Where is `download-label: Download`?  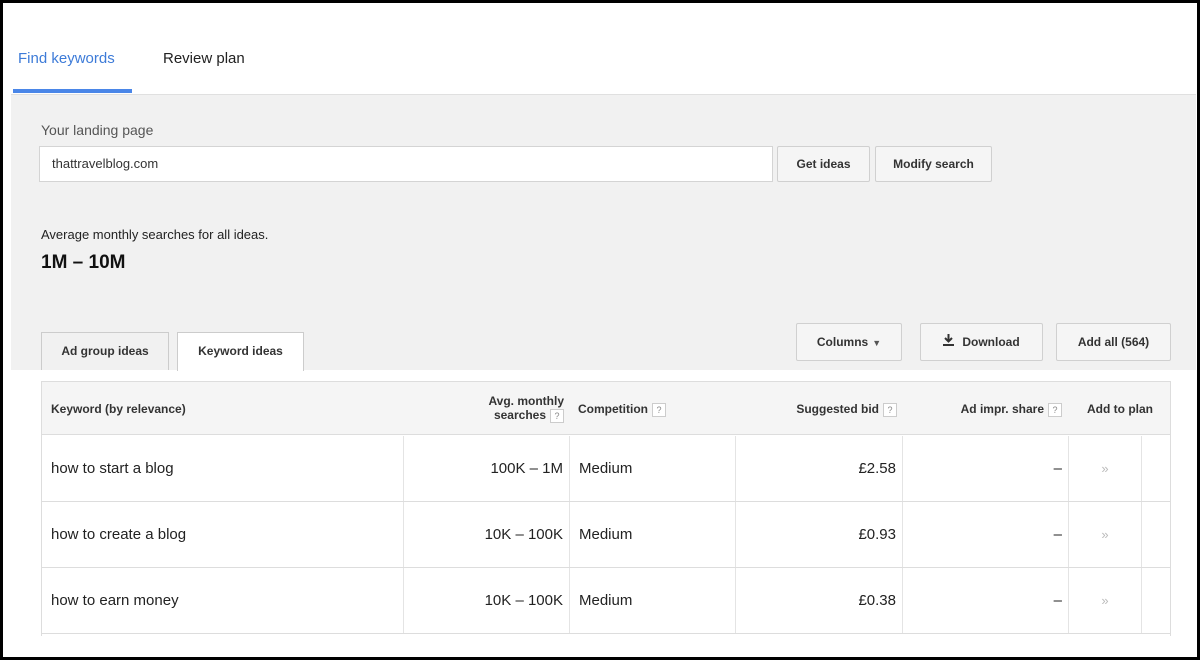 download-label: Download is located at coordinates (991, 342).